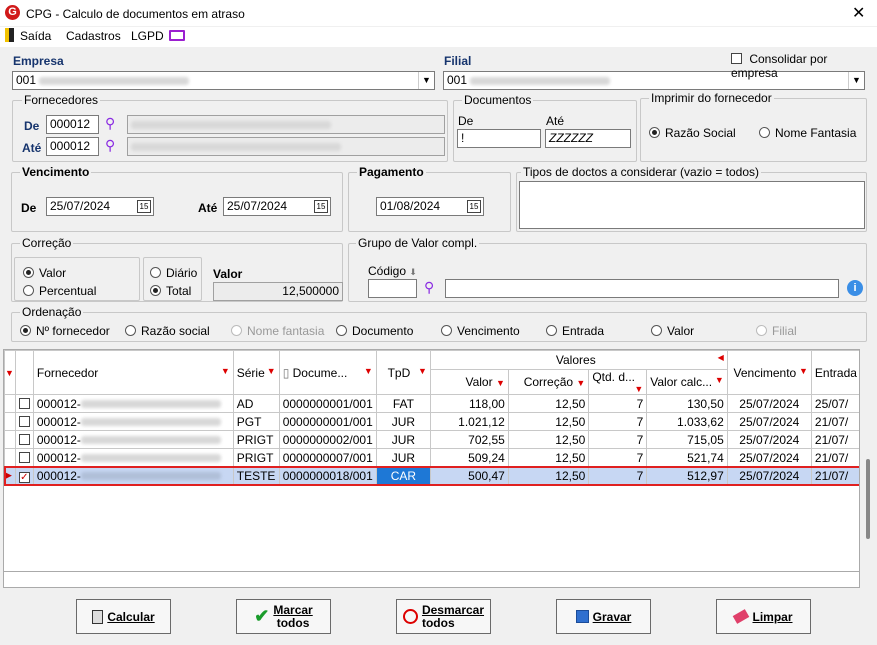 This screenshot has height=645, width=877. I want to click on limpar-button: Limpar, so click(763, 616).